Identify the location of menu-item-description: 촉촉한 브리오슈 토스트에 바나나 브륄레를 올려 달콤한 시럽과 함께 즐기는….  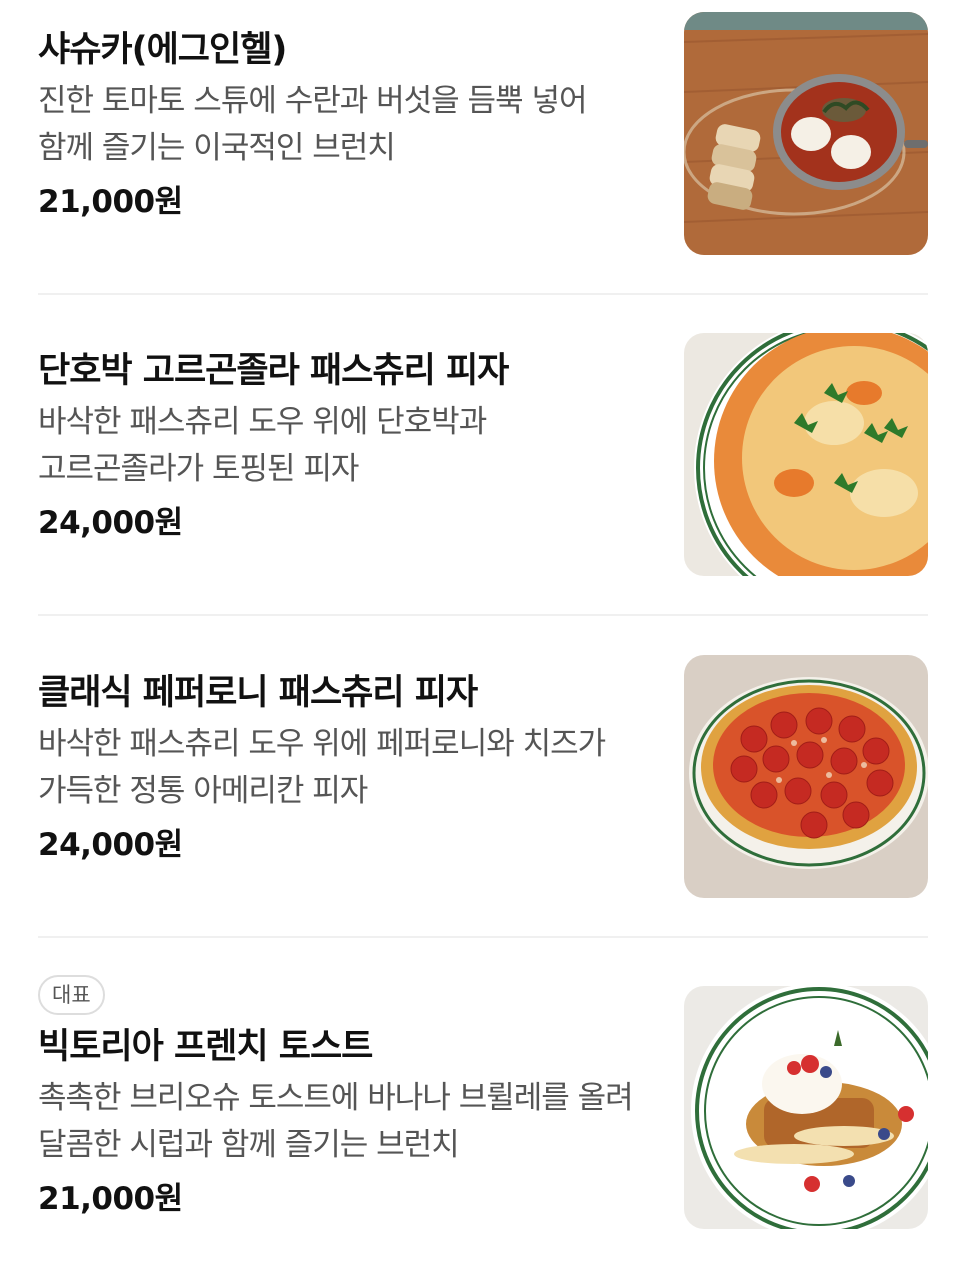
(336, 1121).